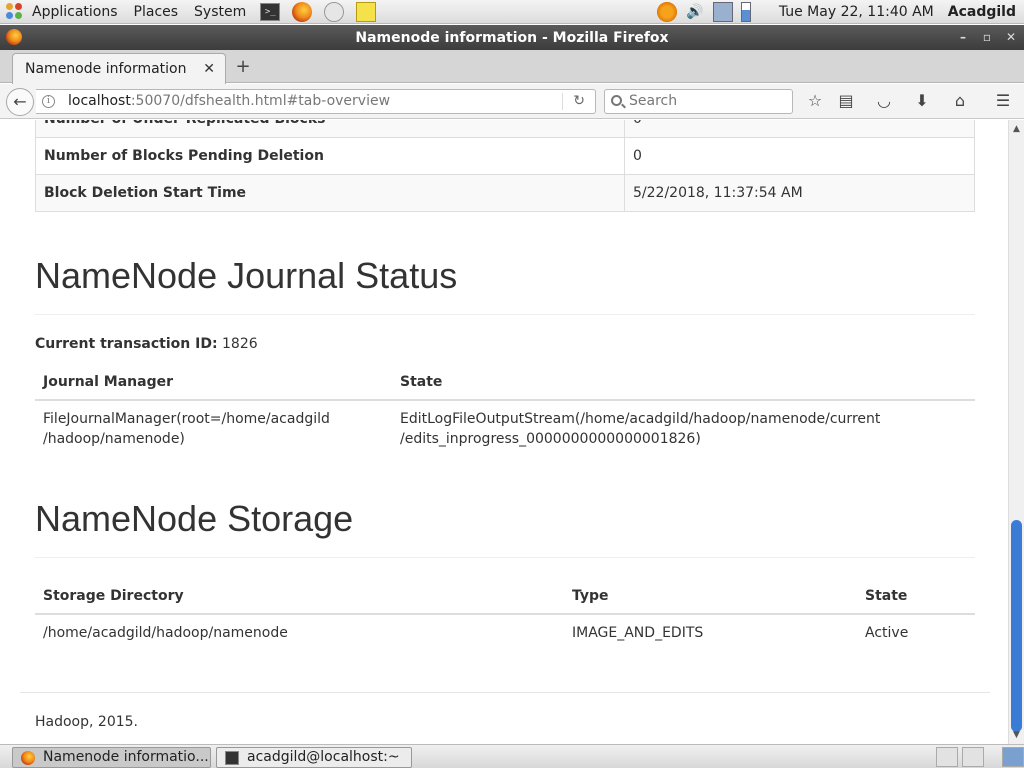 This screenshot has width=1024, height=768. I want to click on tab-close-icon: ✕, so click(209, 69).